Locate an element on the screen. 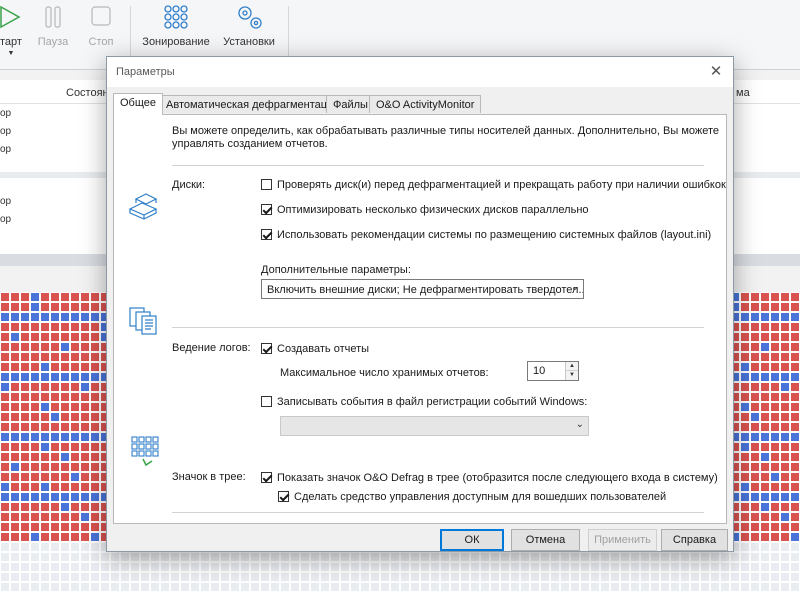 The height and width of the screenshot is (591, 800). check-errors-checkbox is located at coordinates (266, 184).